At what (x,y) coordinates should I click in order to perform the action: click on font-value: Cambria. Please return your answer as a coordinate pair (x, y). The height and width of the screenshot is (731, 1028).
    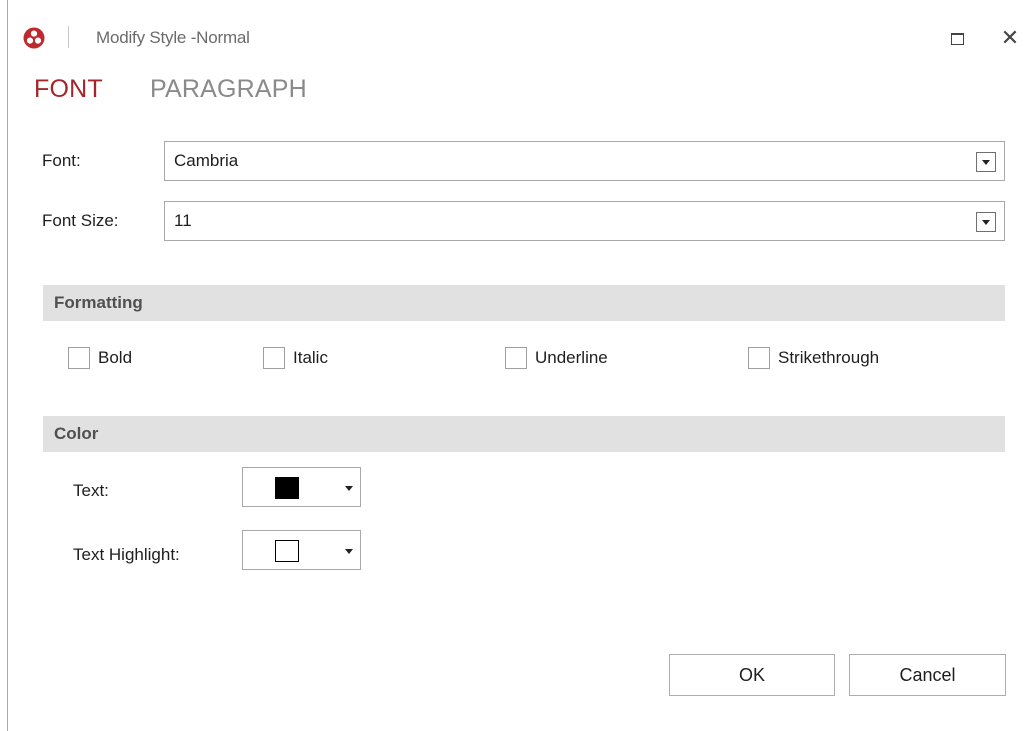
    Looking at the image, I should click on (206, 160).